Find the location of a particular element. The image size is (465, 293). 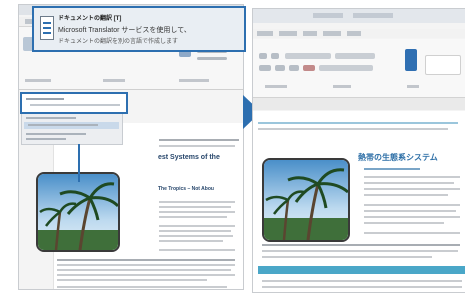

reviewing-pane-option is located at coordinates (212, 58).